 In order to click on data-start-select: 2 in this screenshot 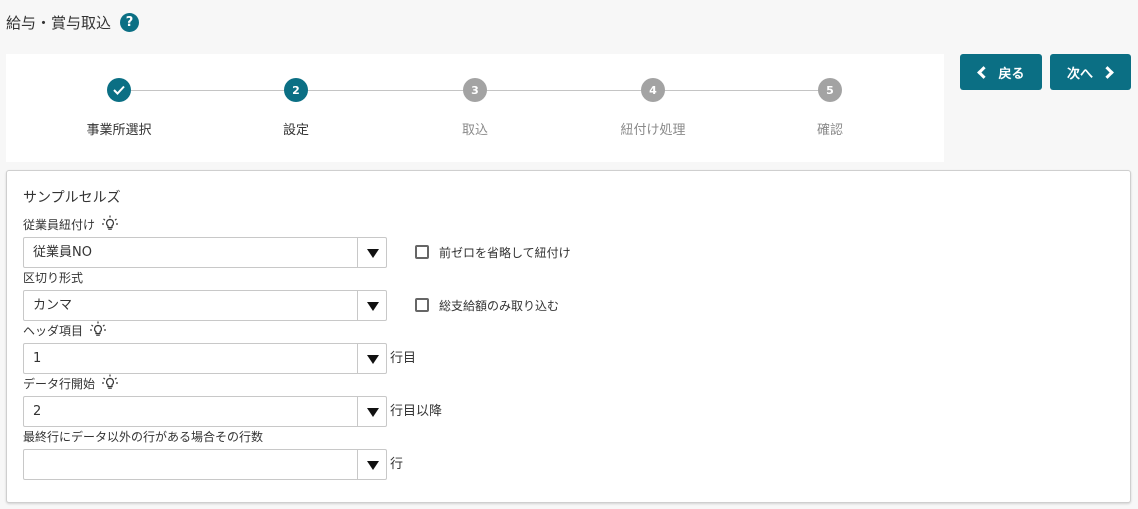, I will do `click(205, 411)`.